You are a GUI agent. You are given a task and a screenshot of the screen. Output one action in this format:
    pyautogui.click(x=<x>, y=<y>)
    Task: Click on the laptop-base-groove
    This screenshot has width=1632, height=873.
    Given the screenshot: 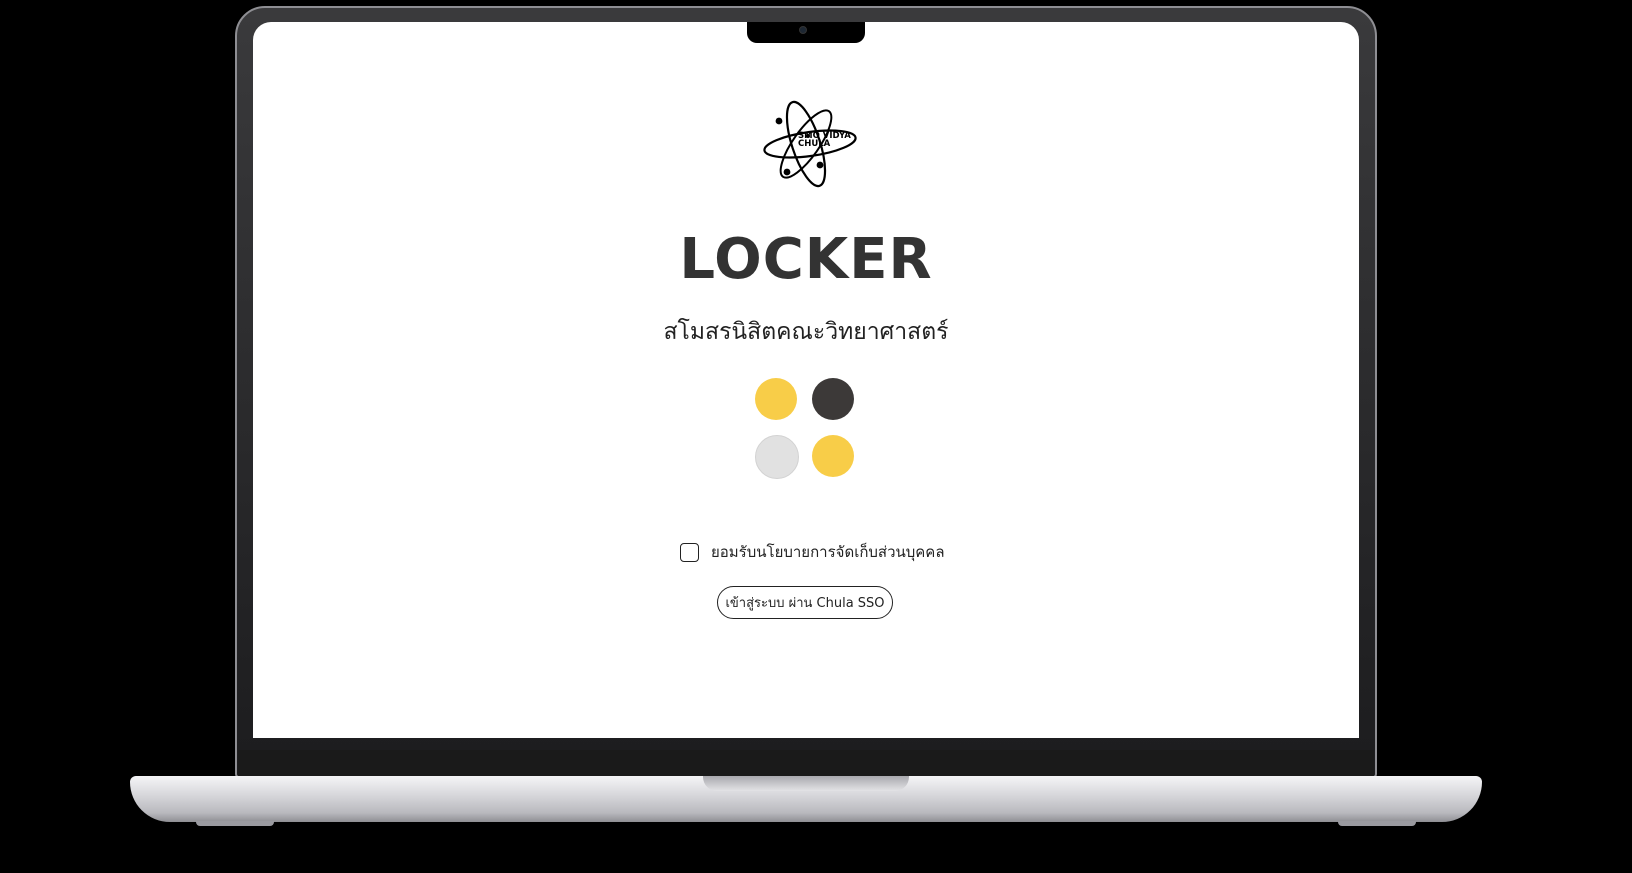 What is the action you would take?
    pyautogui.click(x=806, y=783)
    